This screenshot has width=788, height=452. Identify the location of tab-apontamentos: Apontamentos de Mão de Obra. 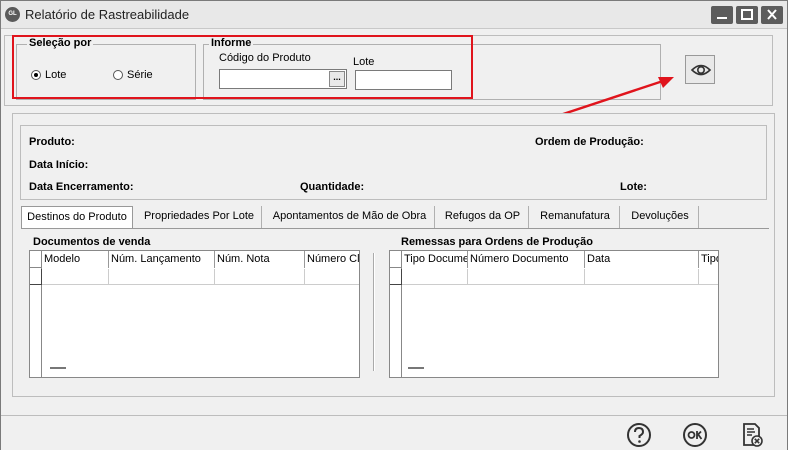
(350, 217).